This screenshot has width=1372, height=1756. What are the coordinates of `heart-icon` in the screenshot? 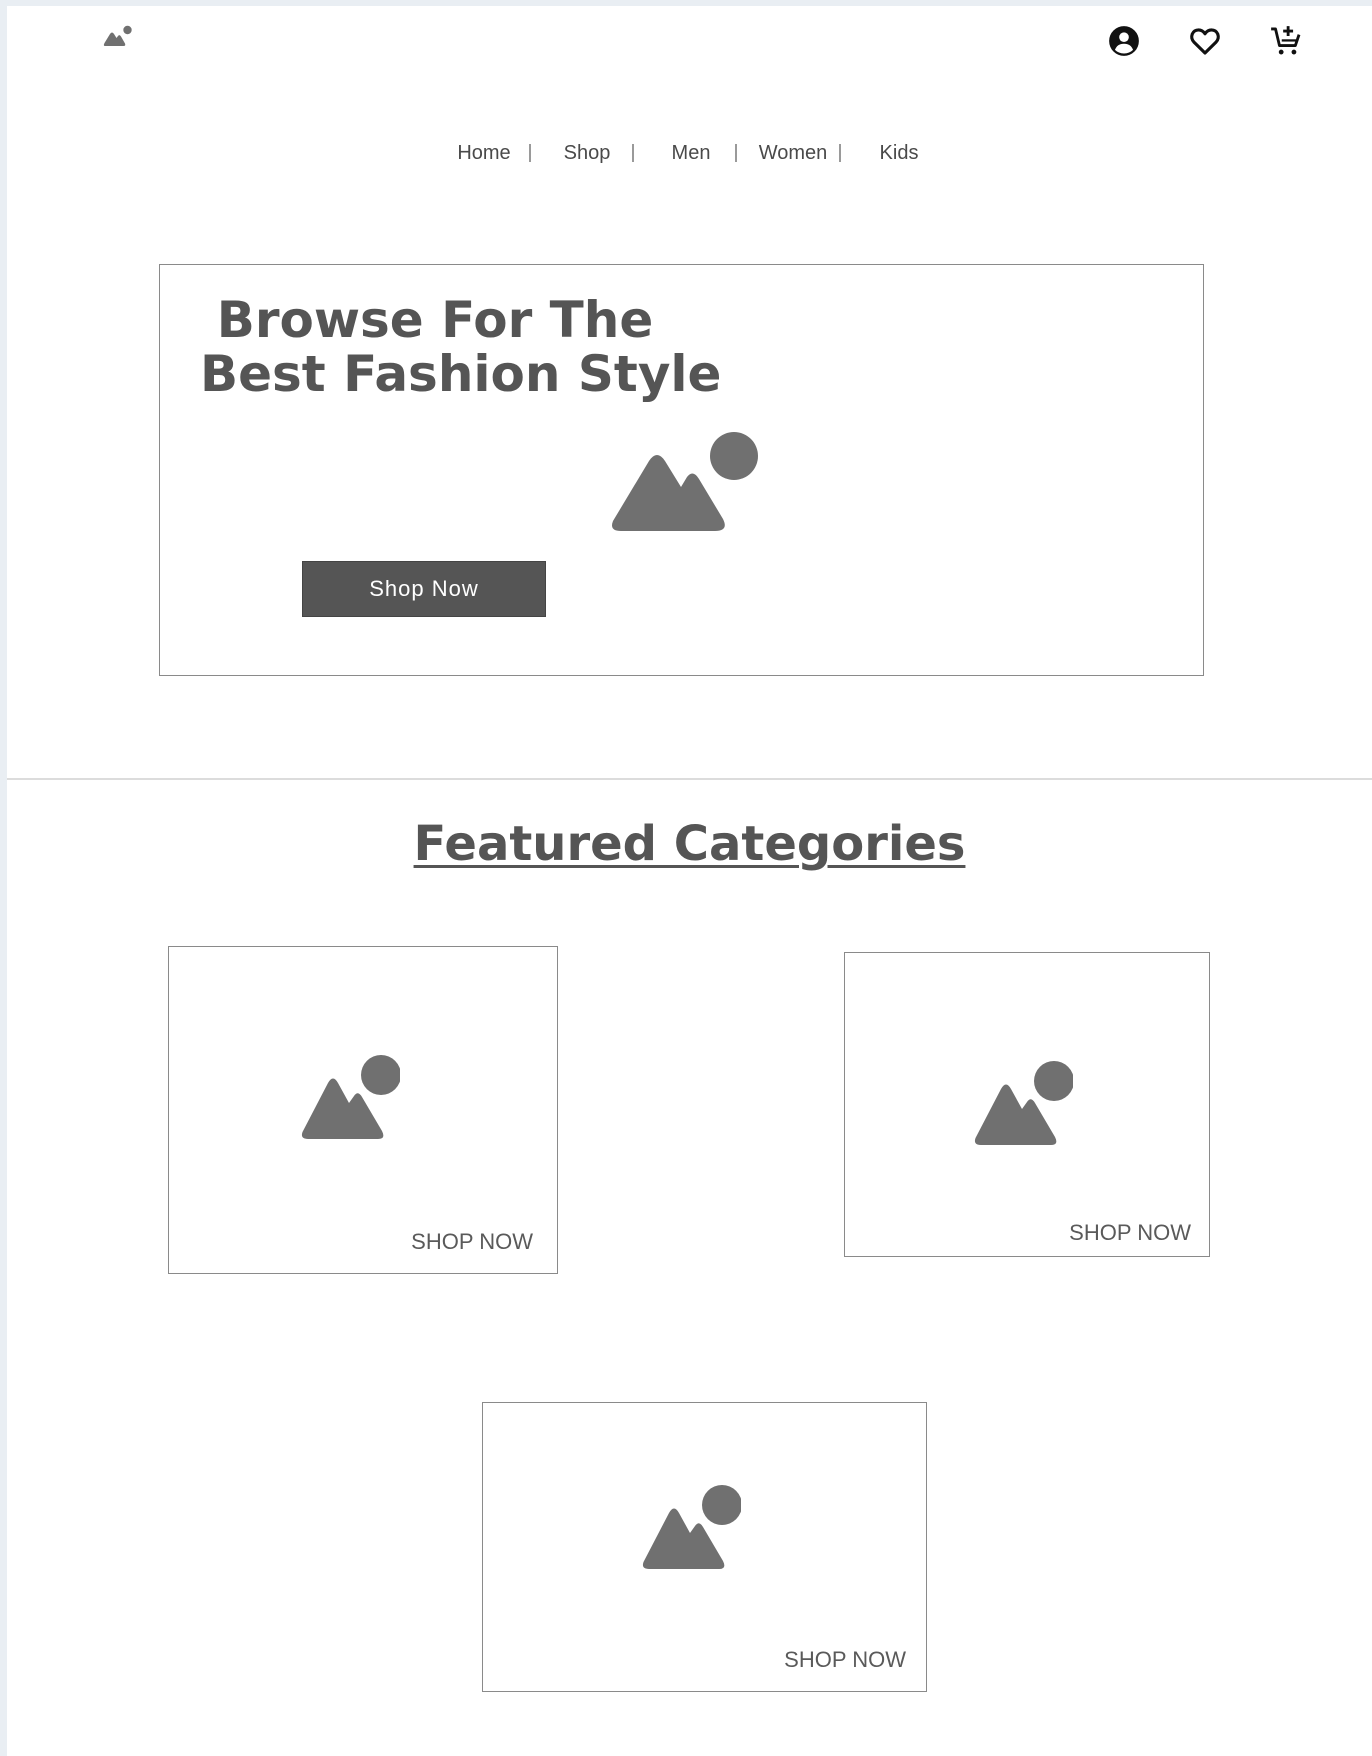 It's located at (1205, 41).